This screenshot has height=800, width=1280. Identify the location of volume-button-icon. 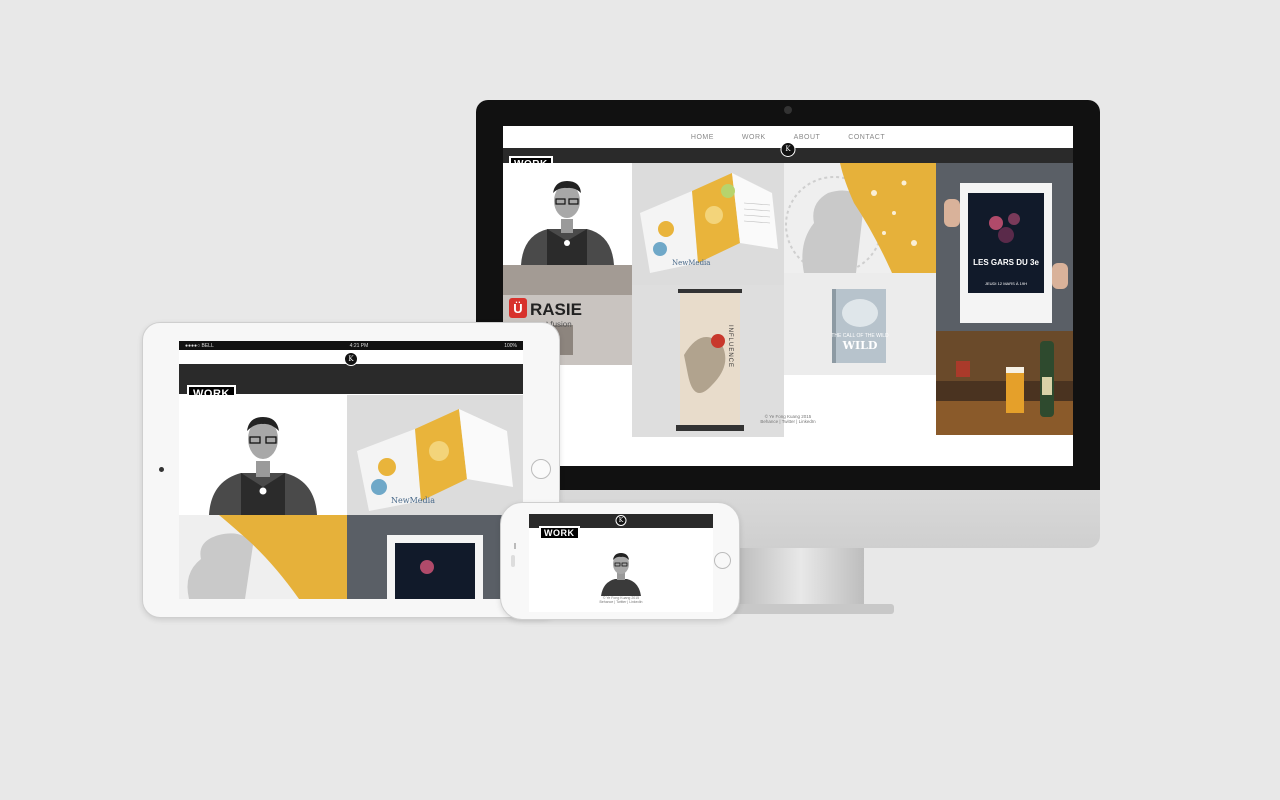
(515, 546).